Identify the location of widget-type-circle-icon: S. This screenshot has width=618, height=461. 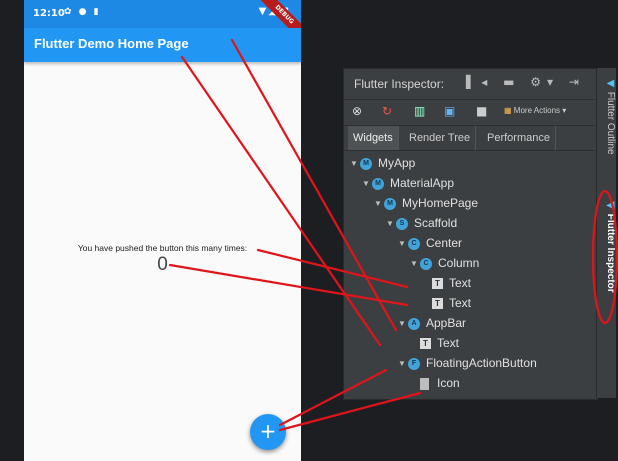
(402, 223).